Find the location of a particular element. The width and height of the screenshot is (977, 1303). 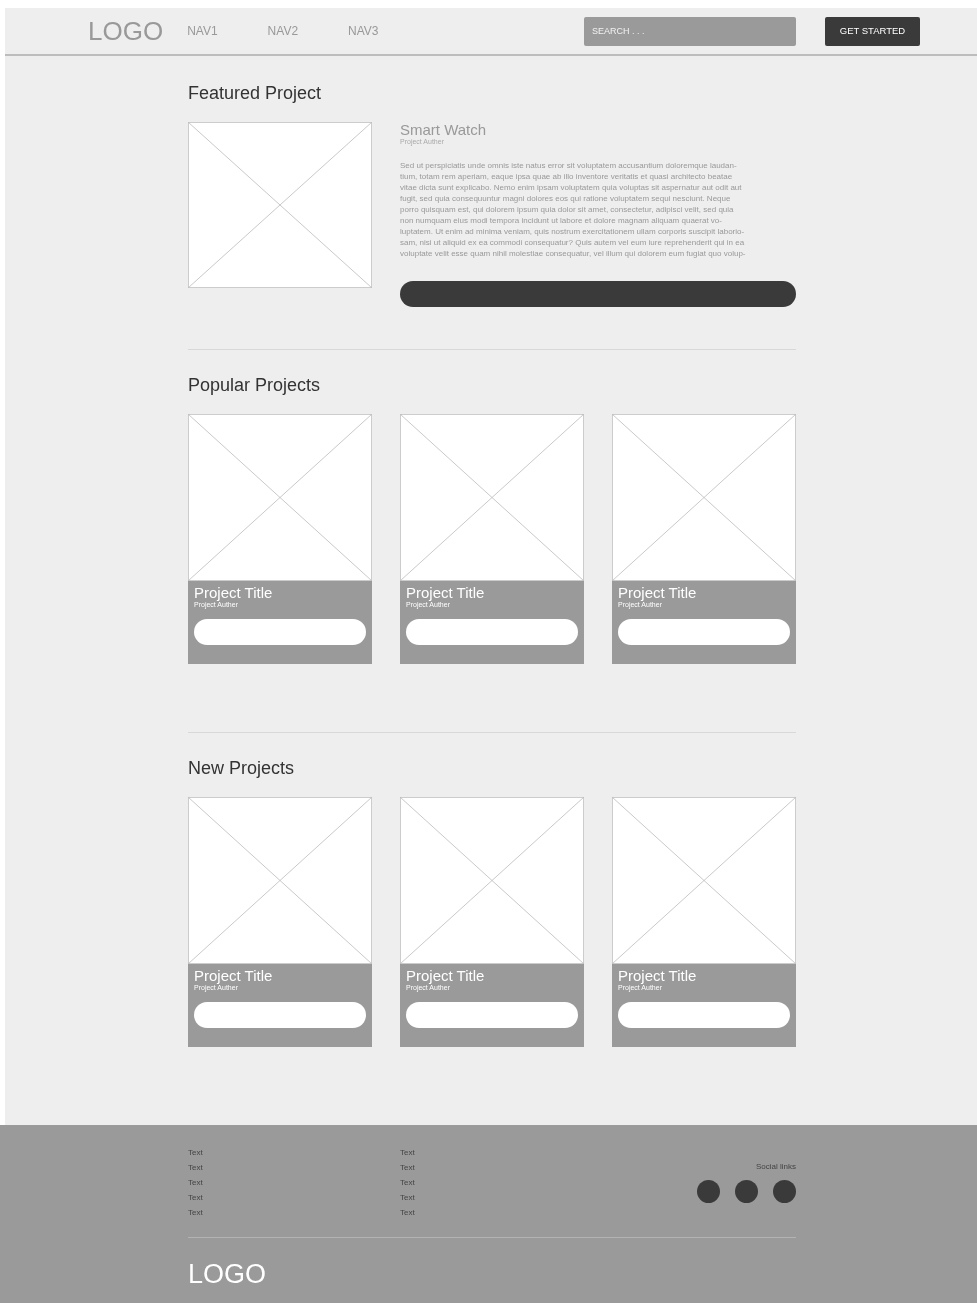

section-heading: Popular Projects is located at coordinates (255, 384).